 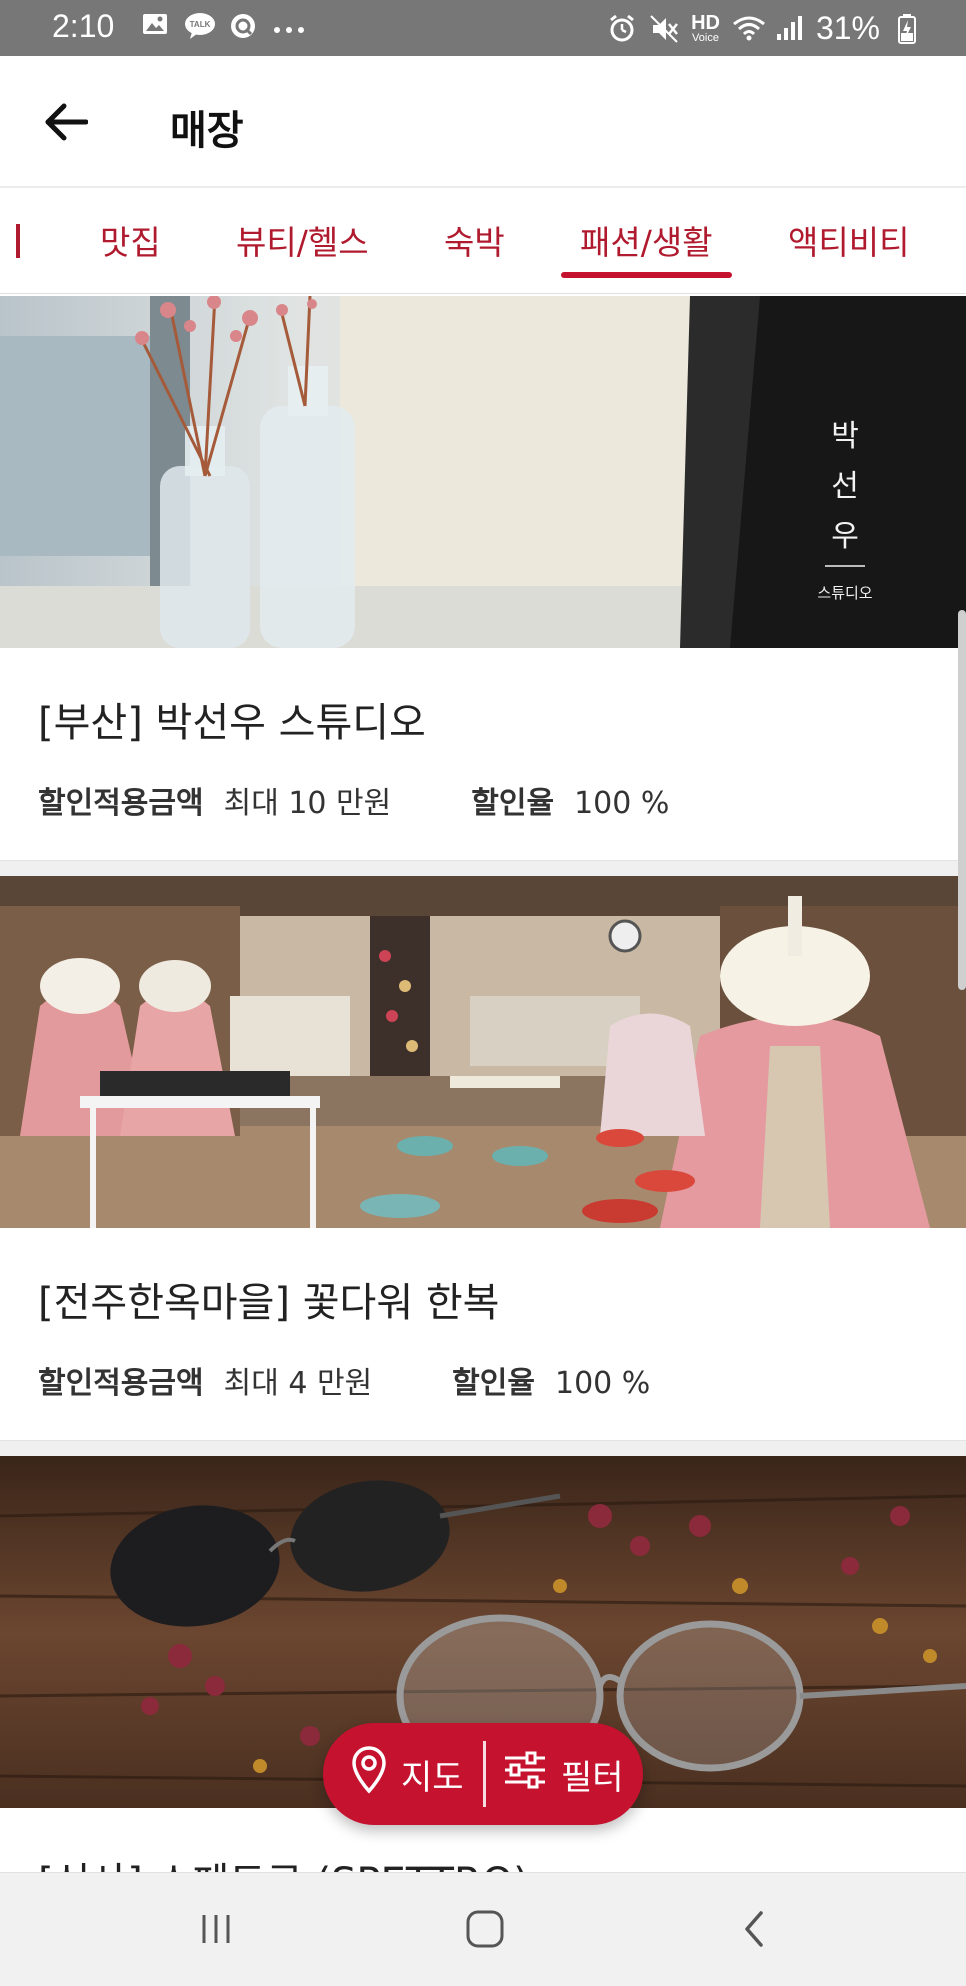 I want to click on home-icon, so click(x=485, y=1931).